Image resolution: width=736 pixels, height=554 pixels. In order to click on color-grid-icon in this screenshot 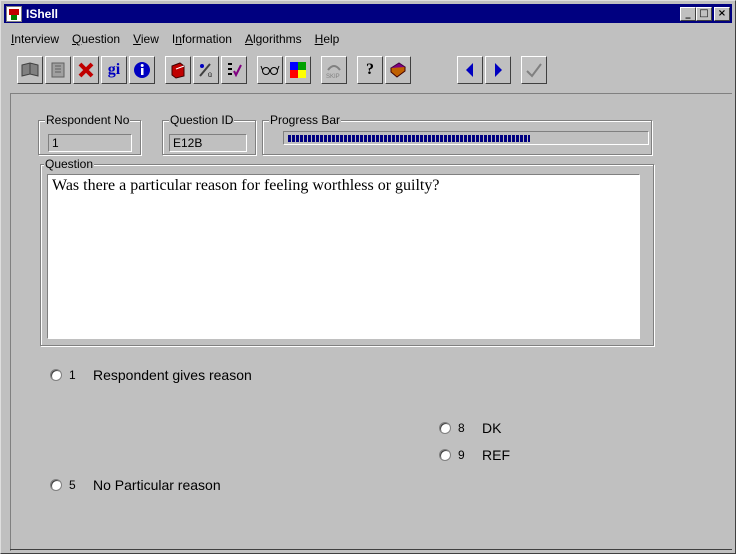, I will do `click(298, 70)`.